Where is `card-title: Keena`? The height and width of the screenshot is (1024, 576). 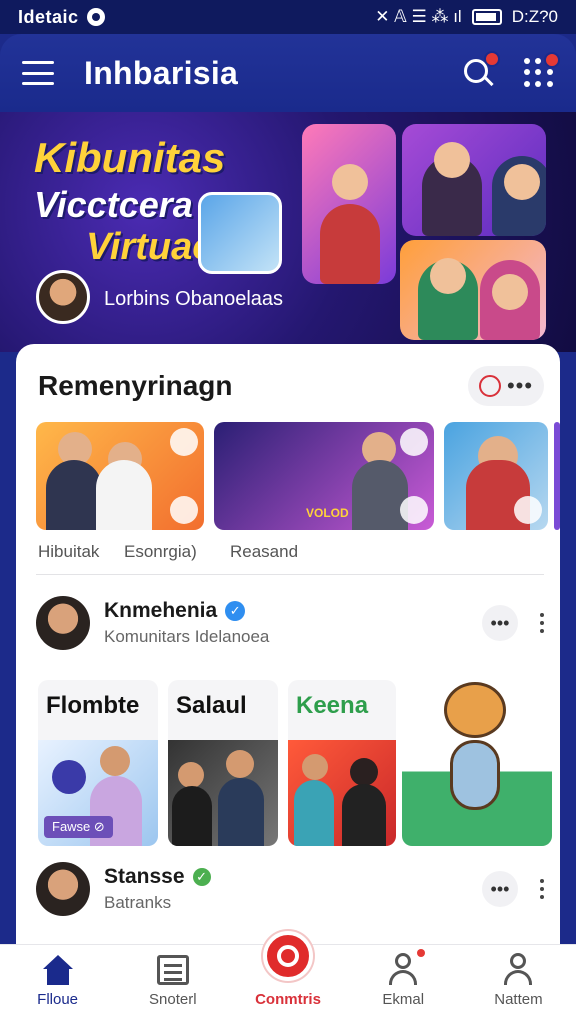
card-title: Keena is located at coordinates (332, 705).